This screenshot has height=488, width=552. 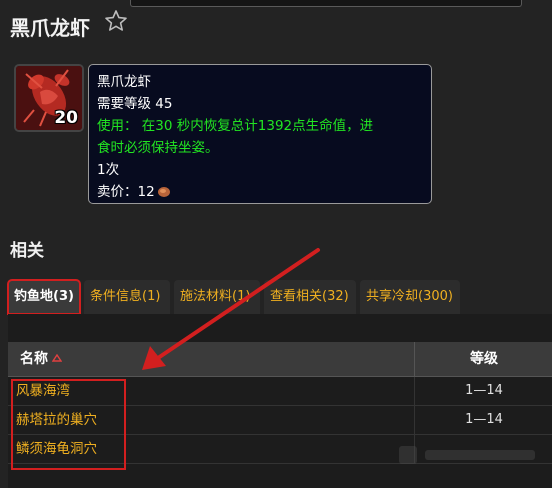 What do you see at coordinates (127, 297) in the screenshot?
I see `tab-condition-info: 条件信息(1)` at bounding box center [127, 297].